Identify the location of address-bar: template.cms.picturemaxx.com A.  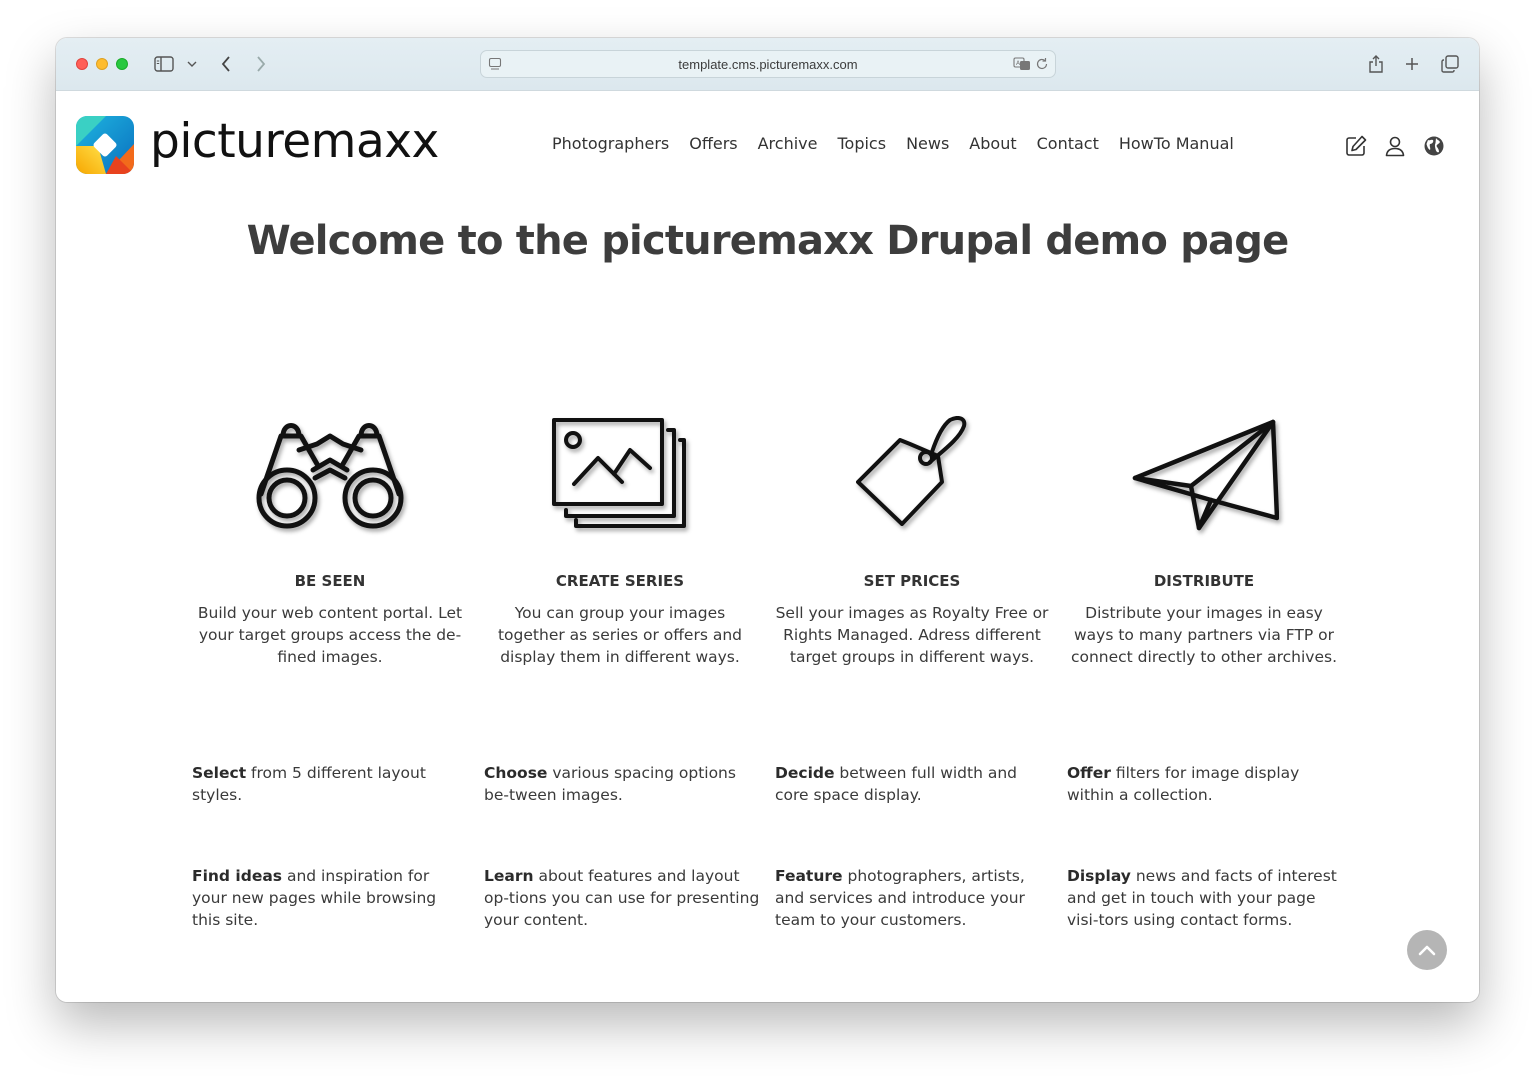
(768, 64).